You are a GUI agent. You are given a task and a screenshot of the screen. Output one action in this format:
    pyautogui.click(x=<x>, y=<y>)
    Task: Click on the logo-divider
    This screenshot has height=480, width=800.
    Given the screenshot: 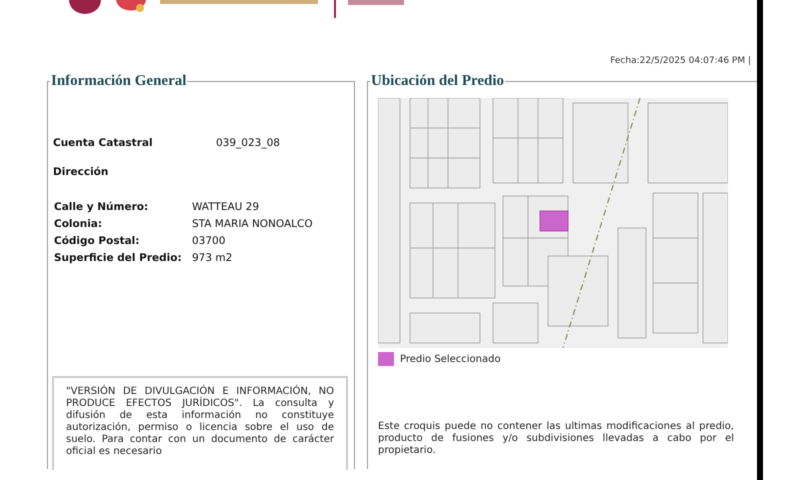 What is the action you would take?
    pyautogui.click(x=335, y=9)
    